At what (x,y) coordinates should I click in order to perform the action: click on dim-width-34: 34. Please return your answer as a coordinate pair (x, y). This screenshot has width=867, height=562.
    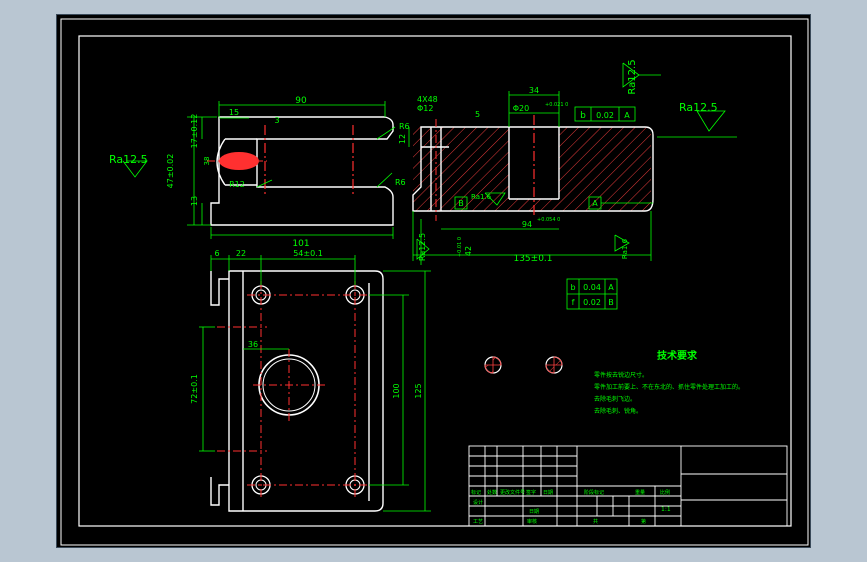
    Looking at the image, I should click on (534, 90).